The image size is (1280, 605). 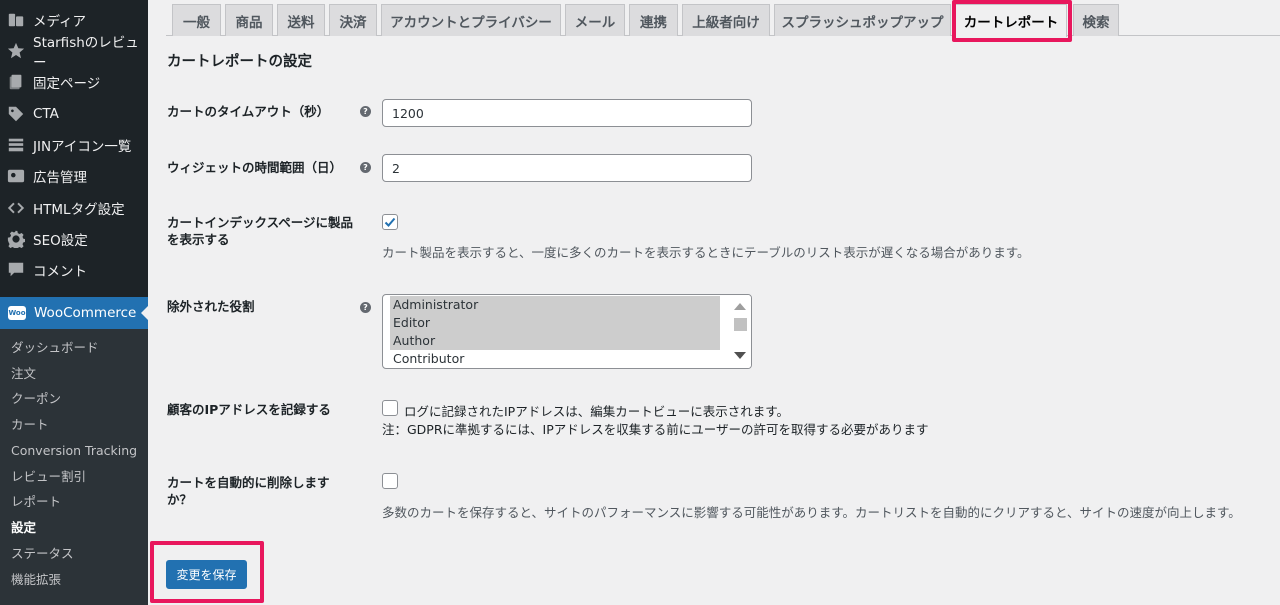 I want to click on tab-products: 商品, so click(x=249, y=20).